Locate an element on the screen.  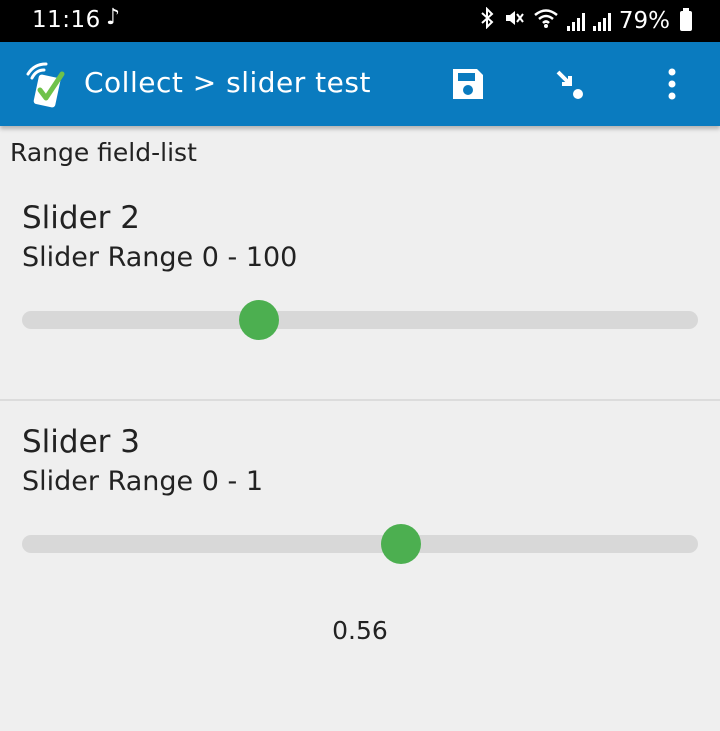
group-label: Range field-list is located at coordinates (103, 152).